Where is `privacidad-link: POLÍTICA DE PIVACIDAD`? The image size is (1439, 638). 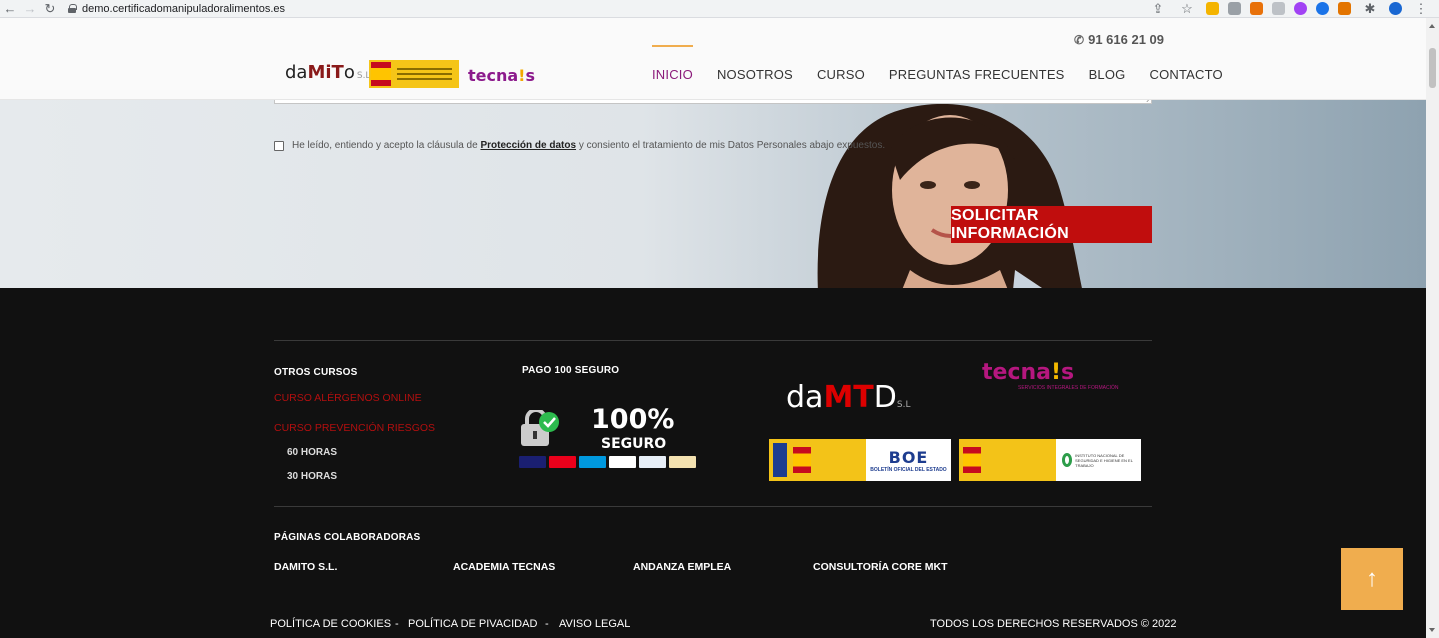 privacidad-link: POLÍTICA DE PIVACIDAD is located at coordinates (472, 624).